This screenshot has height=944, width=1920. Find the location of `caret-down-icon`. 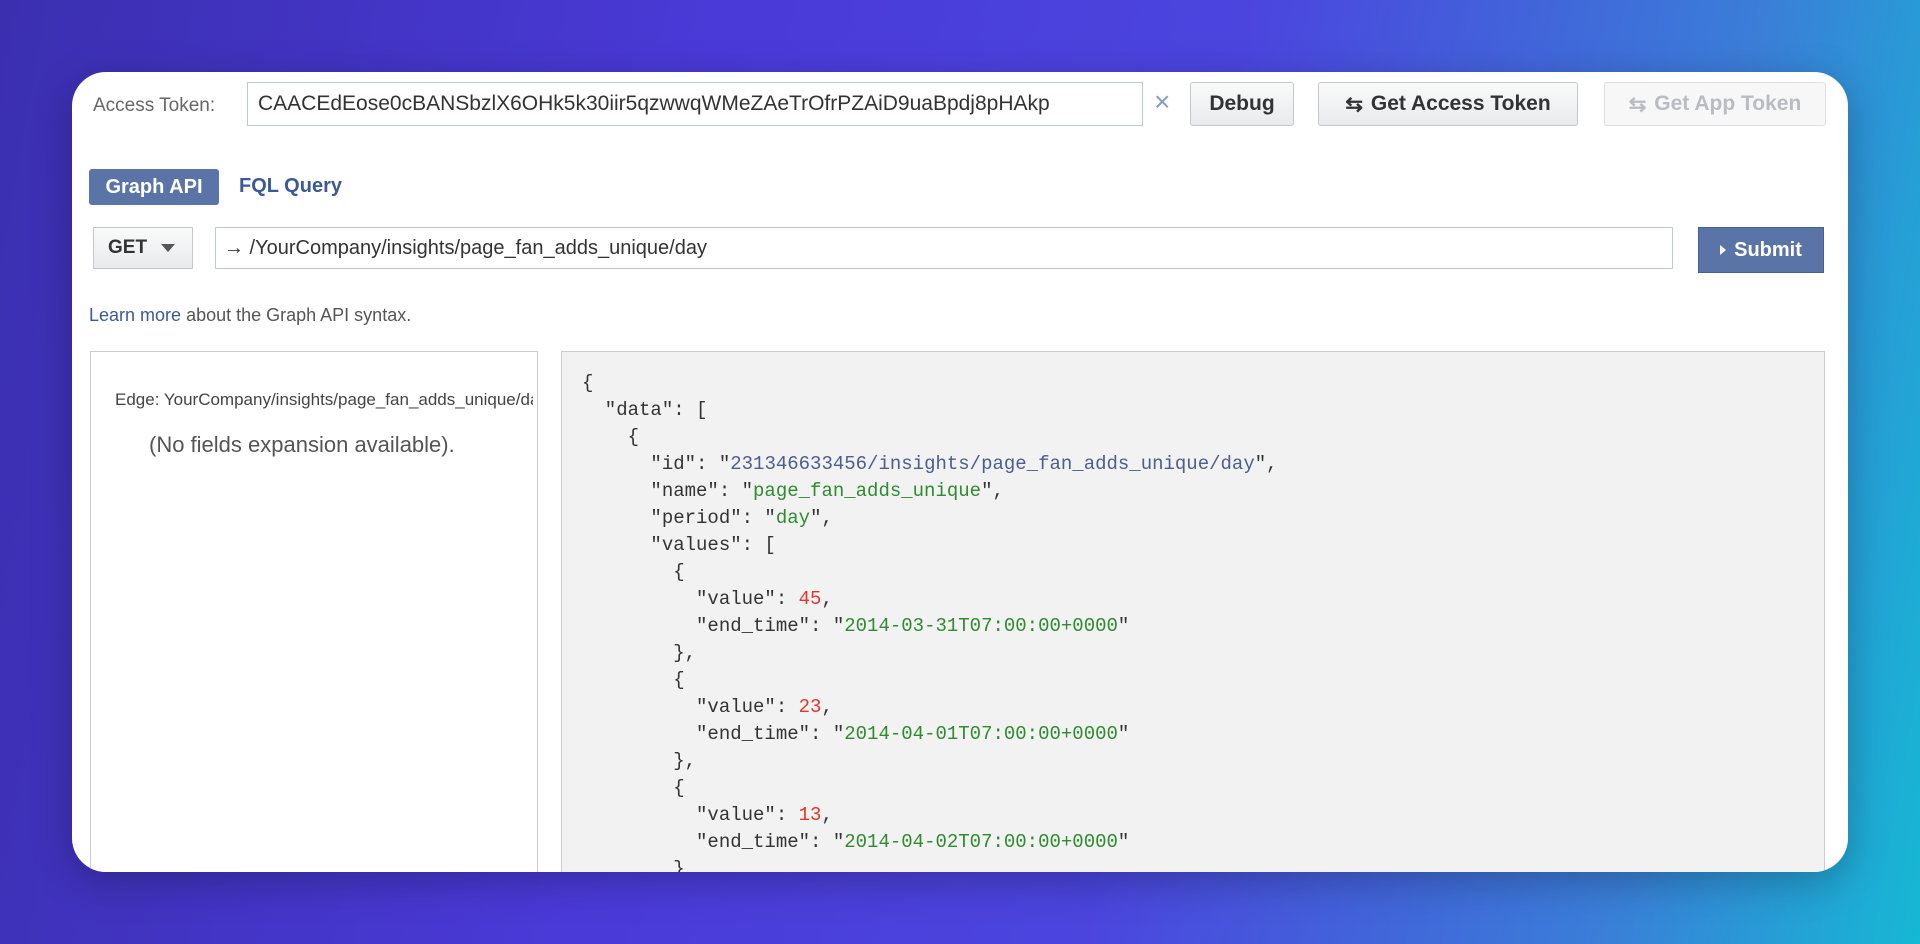

caret-down-icon is located at coordinates (168, 248).